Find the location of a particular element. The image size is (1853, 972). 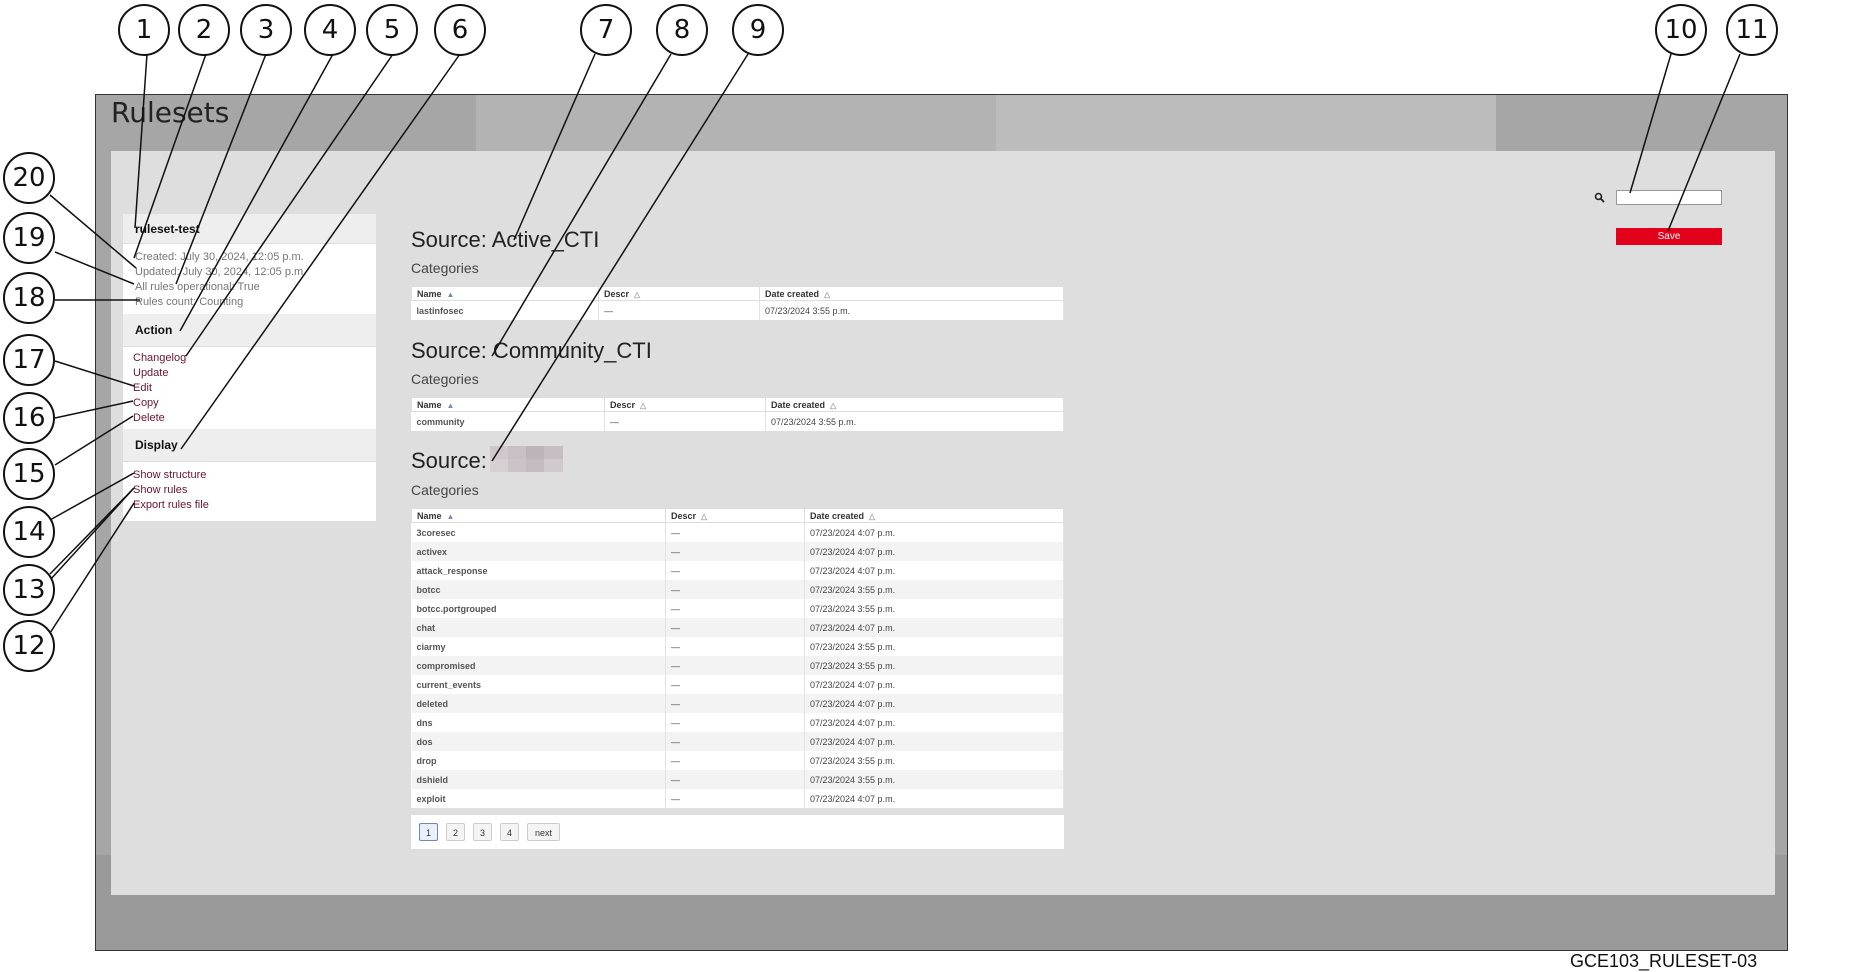

update-link: Update is located at coordinates (150, 373).